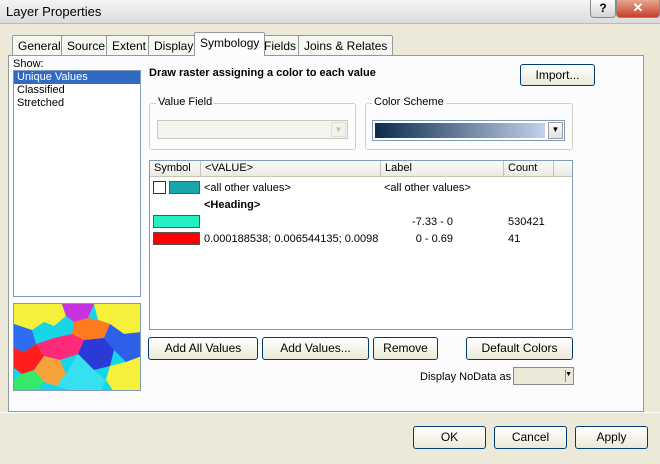  What do you see at coordinates (434, 239) in the screenshot?
I see `label-cell: 0 - 0.69` at bounding box center [434, 239].